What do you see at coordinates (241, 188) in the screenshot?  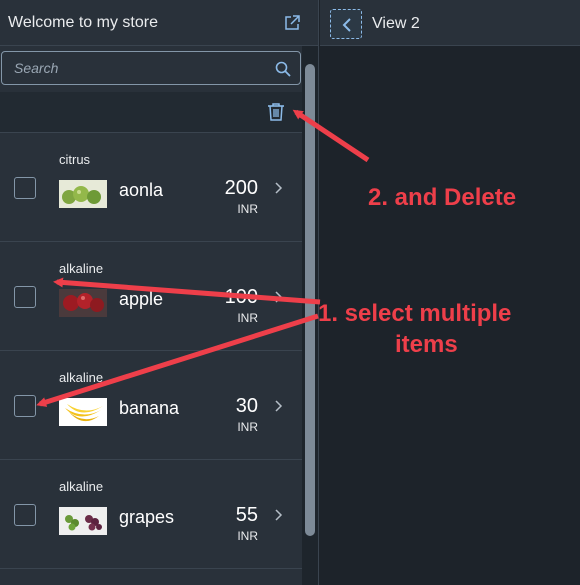 I see `item-price: 200` at bounding box center [241, 188].